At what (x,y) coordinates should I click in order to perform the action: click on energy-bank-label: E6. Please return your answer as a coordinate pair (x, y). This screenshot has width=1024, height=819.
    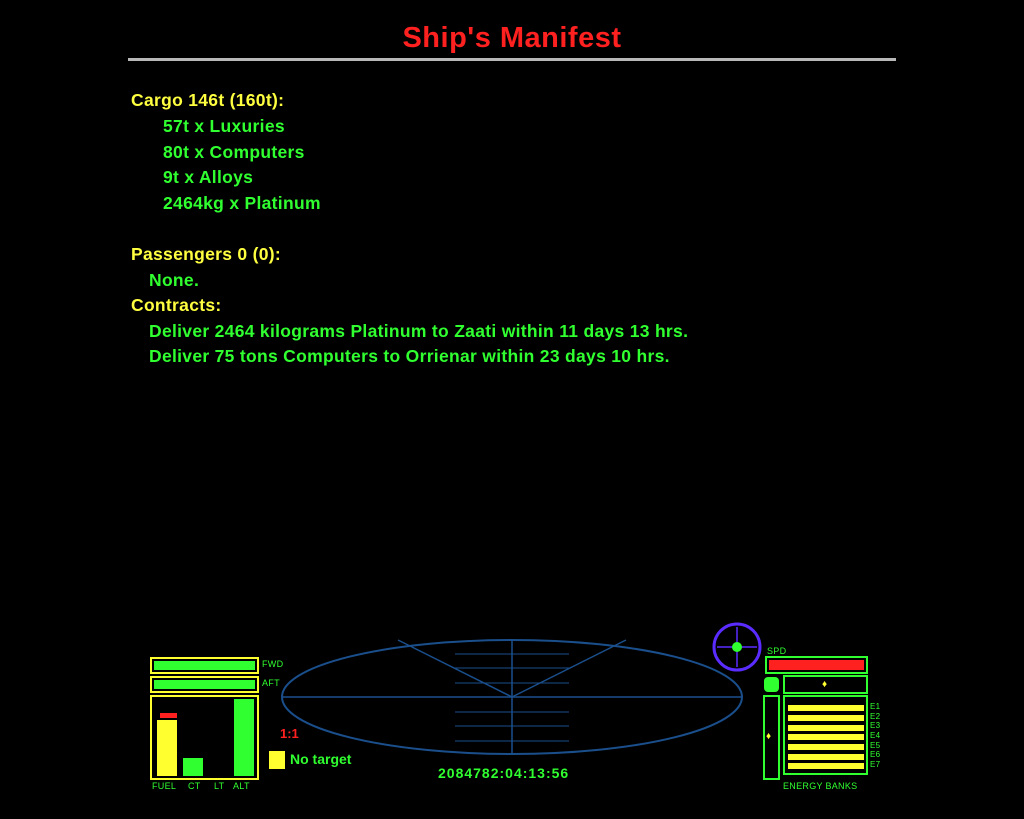
    Looking at the image, I should click on (875, 754).